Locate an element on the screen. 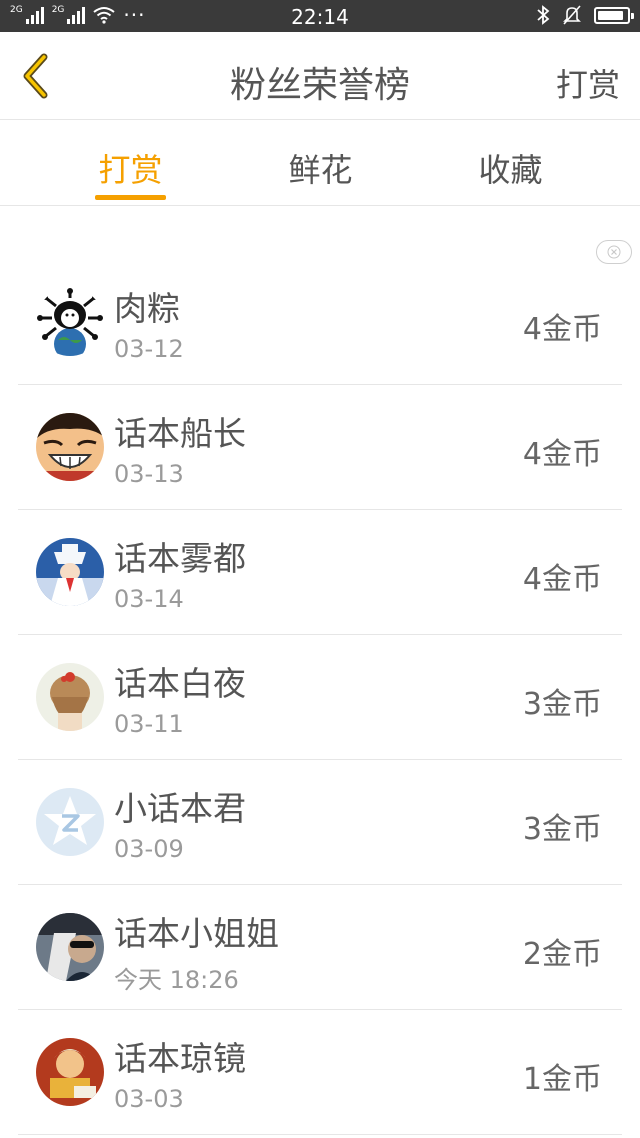  nav-header: 粉丝荣誉榜 打赏 is located at coordinates (320, 76).